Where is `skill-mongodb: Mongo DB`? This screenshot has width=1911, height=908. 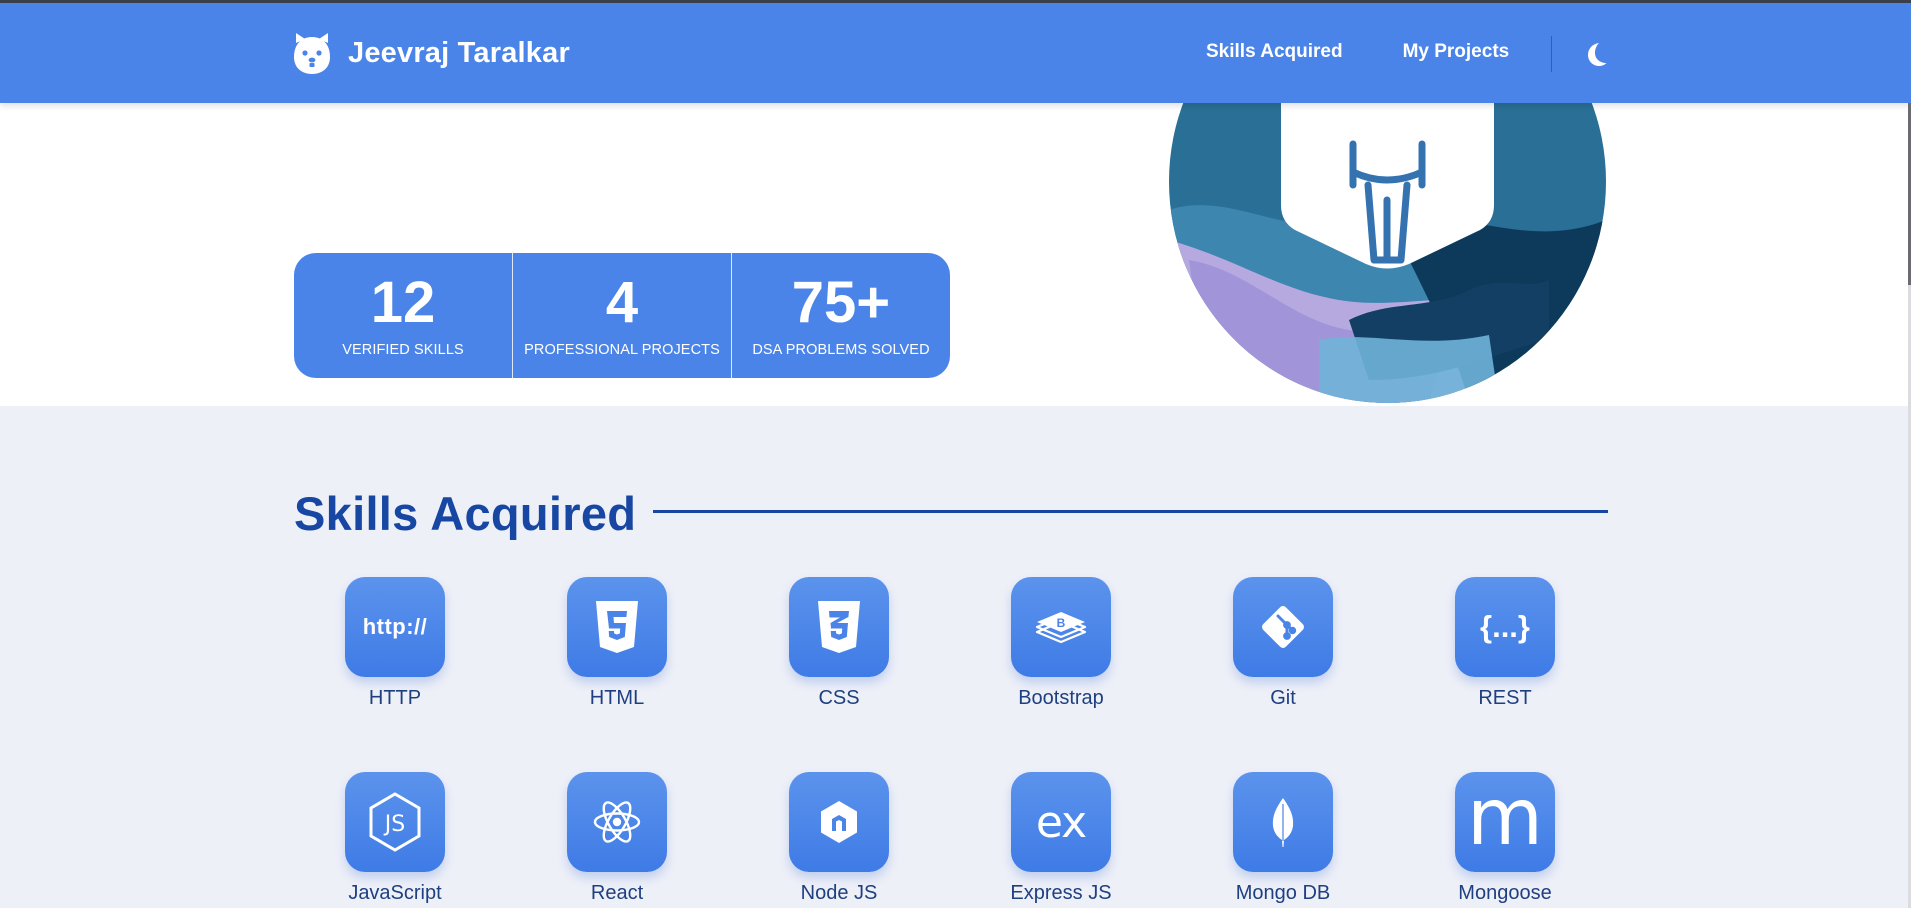
skill-mongodb: Mongo DB is located at coordinates (1283, 838).